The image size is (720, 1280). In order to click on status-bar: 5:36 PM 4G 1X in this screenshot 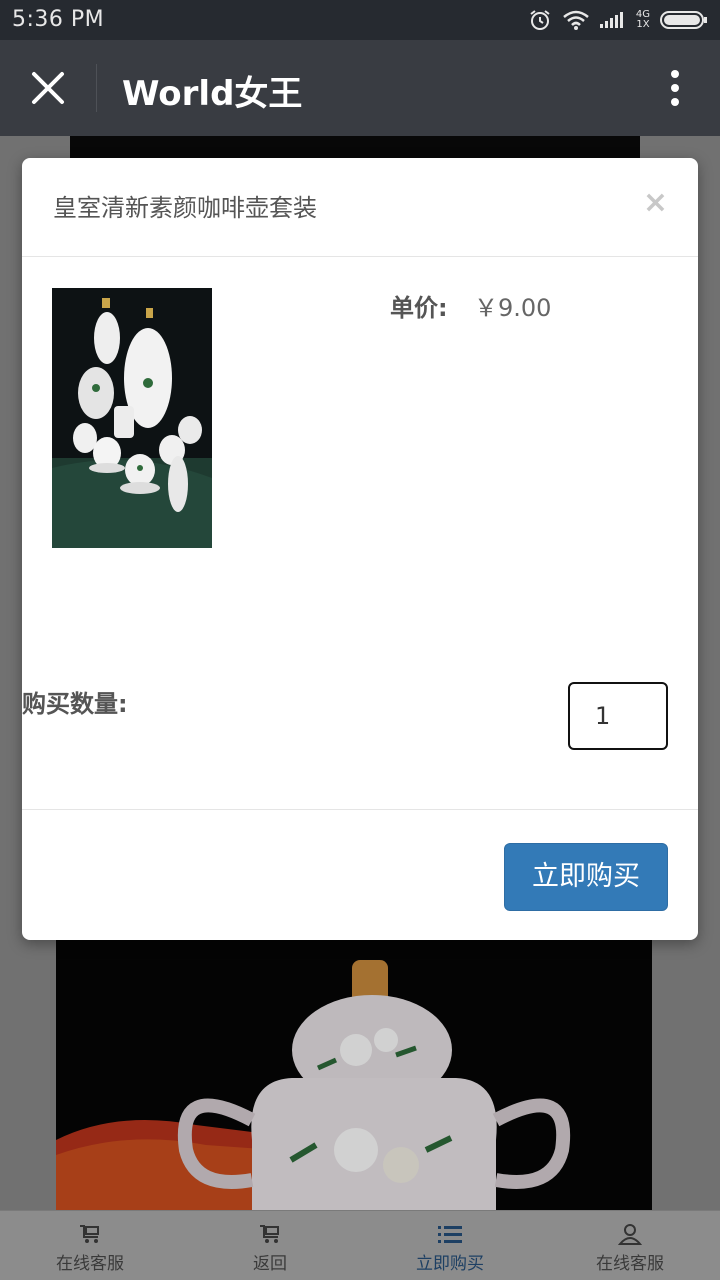, I will do `click(360, 20)`.